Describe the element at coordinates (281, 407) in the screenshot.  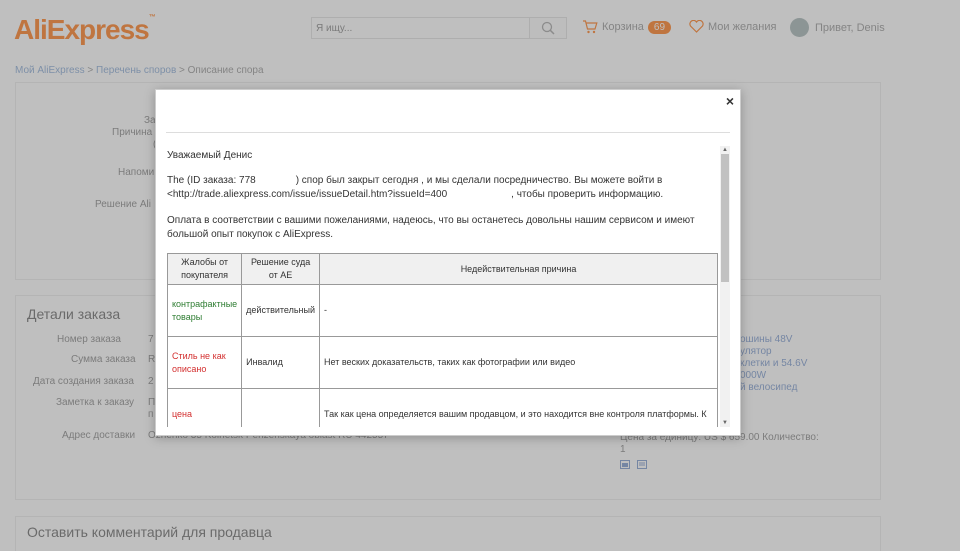
I see `decision-cell` at that location.